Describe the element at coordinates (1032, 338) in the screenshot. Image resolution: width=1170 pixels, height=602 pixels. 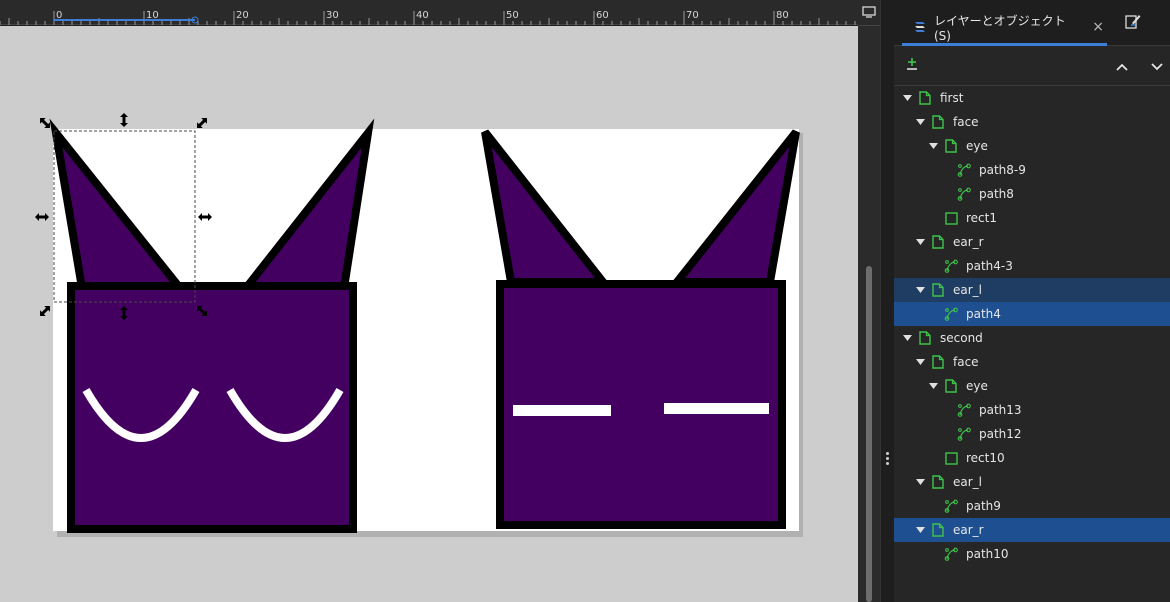
I see `tree-row-second: second` at that location.